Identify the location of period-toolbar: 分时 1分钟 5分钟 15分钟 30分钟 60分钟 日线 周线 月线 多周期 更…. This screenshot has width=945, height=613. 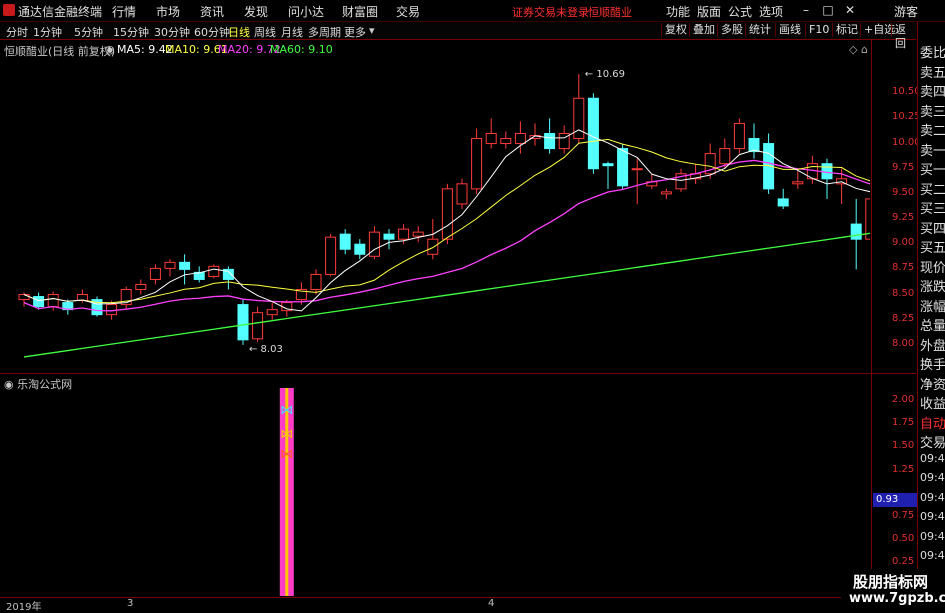
(458, 36).